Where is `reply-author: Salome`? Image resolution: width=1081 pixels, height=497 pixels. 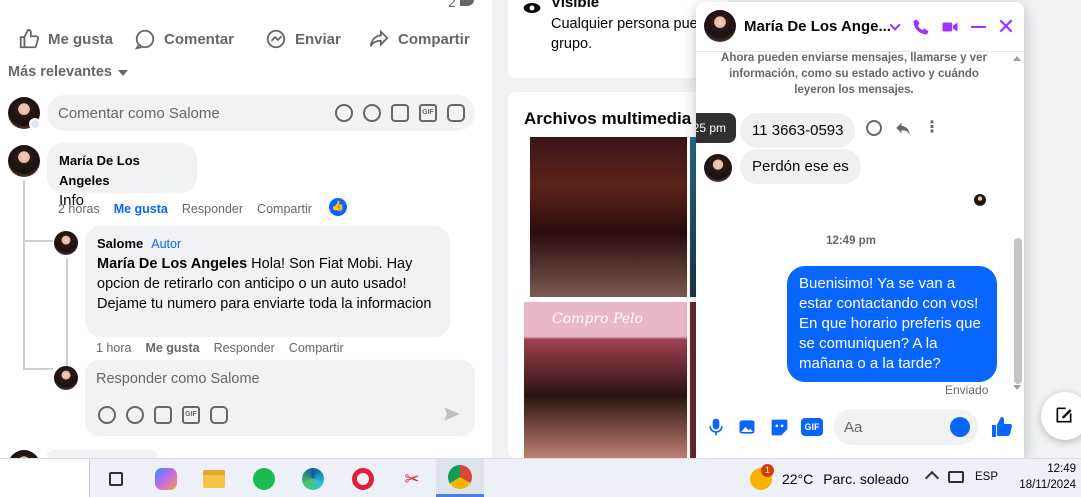 reply-author: Salome is located at coordinates (120, 244).